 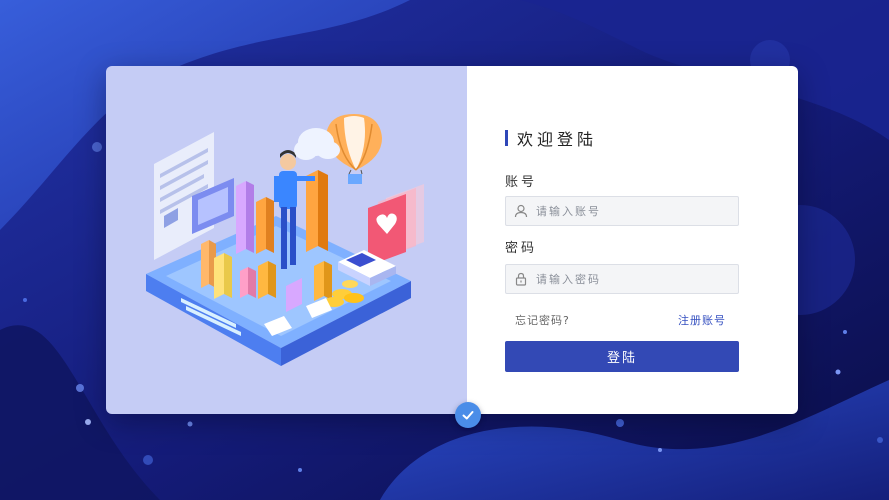 I want to click on account-label: 账号, so click(x=521, y=182).